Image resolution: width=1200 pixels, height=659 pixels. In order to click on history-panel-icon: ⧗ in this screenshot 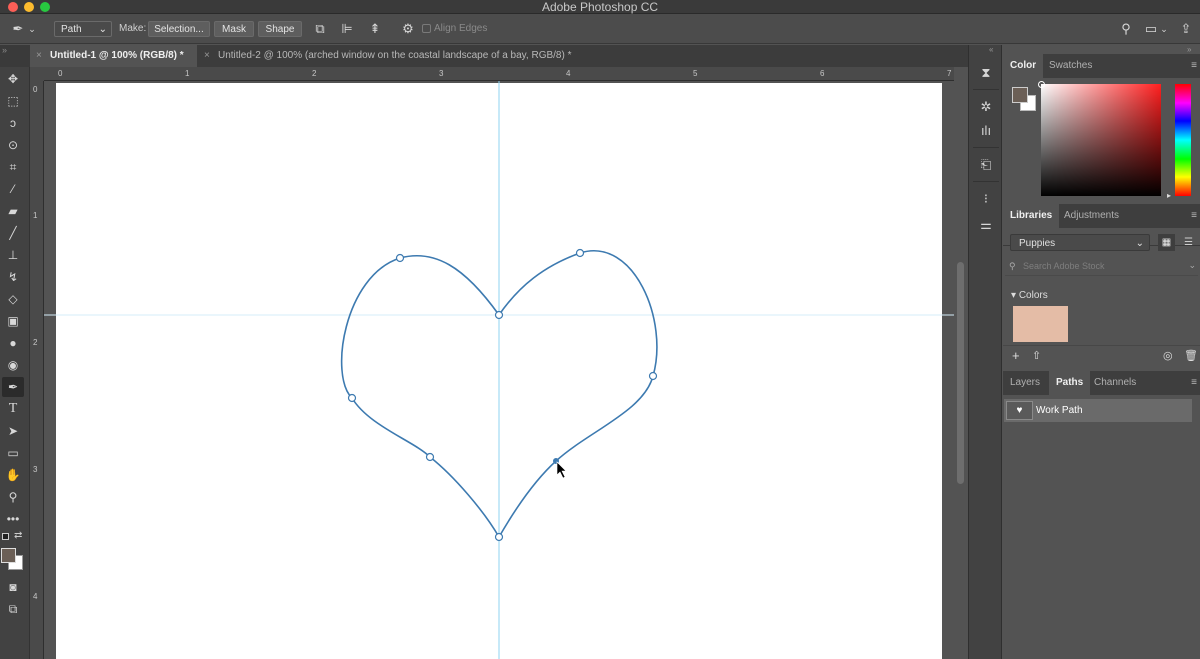, I will do `click(986, 73)`.